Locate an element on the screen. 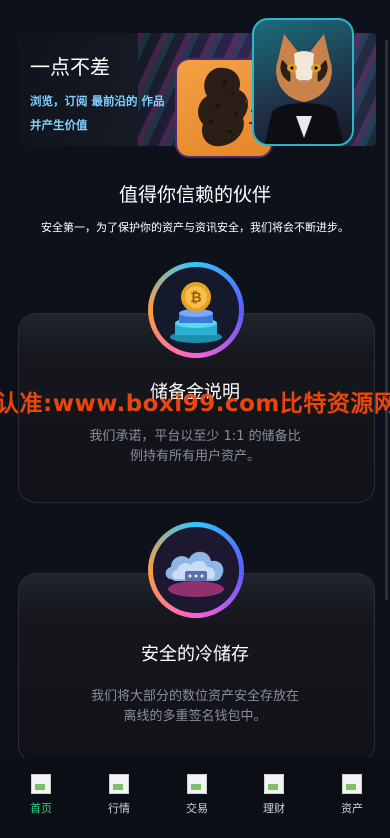 The width and height of the screenshot is (390, 838). tab-home: 首页 is located at coordinates (41, 795).